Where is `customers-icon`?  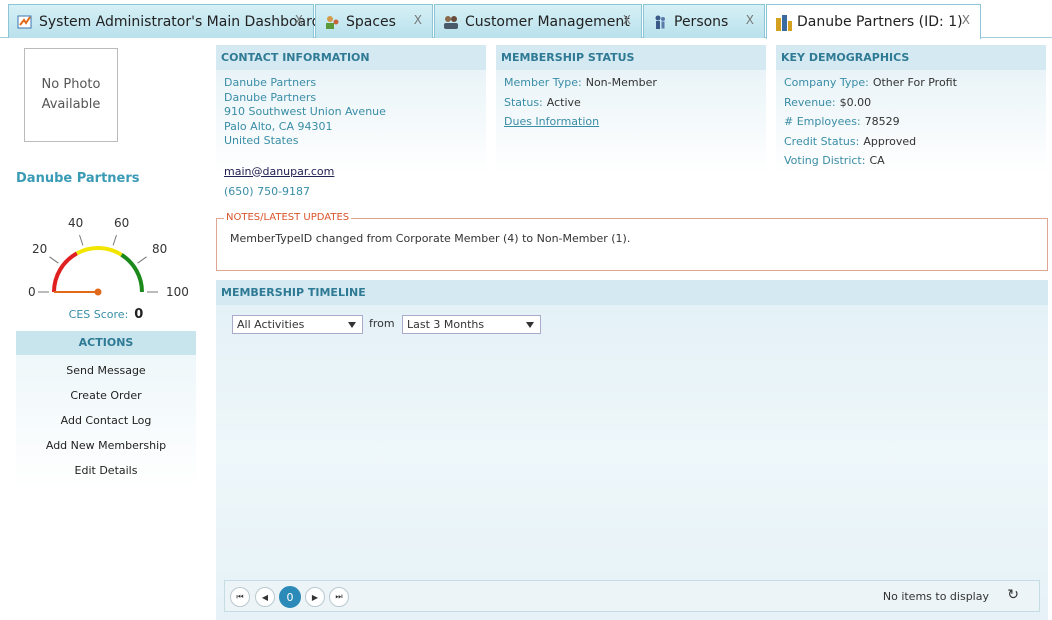
customers-icon is located at coordinates (451, 22).